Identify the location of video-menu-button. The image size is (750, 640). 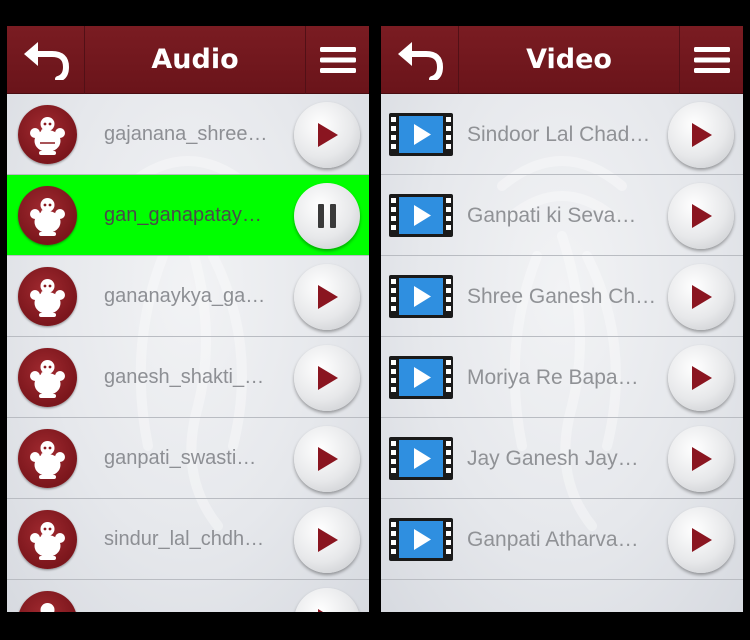
(711, 60).